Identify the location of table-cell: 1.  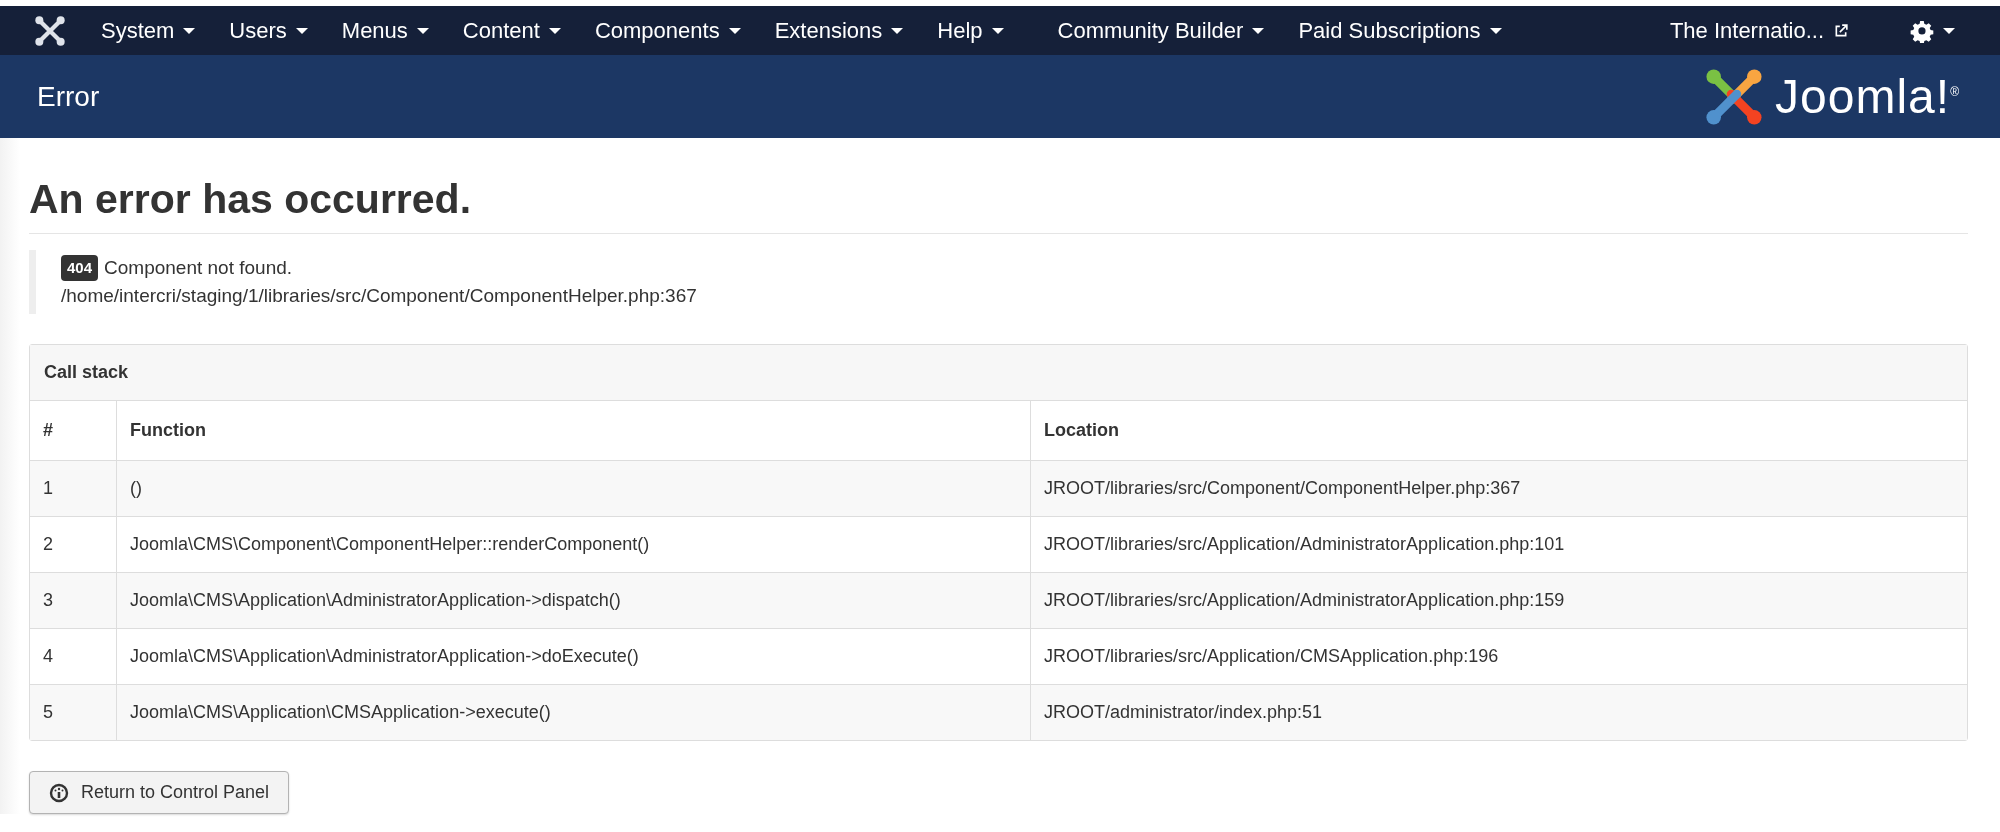
(73, 488).